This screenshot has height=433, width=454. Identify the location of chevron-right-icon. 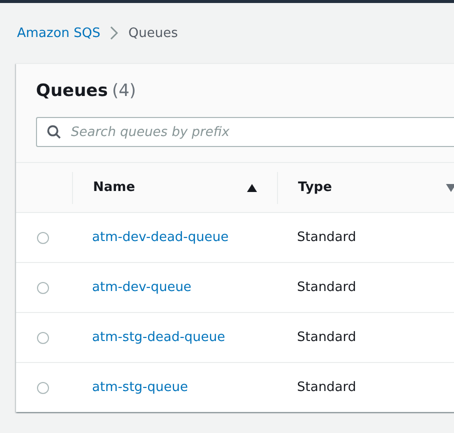
(114, 33).